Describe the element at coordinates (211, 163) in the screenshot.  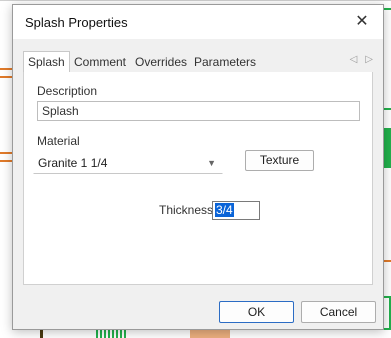
I see `chevron-down-icon: ▼` at that location.